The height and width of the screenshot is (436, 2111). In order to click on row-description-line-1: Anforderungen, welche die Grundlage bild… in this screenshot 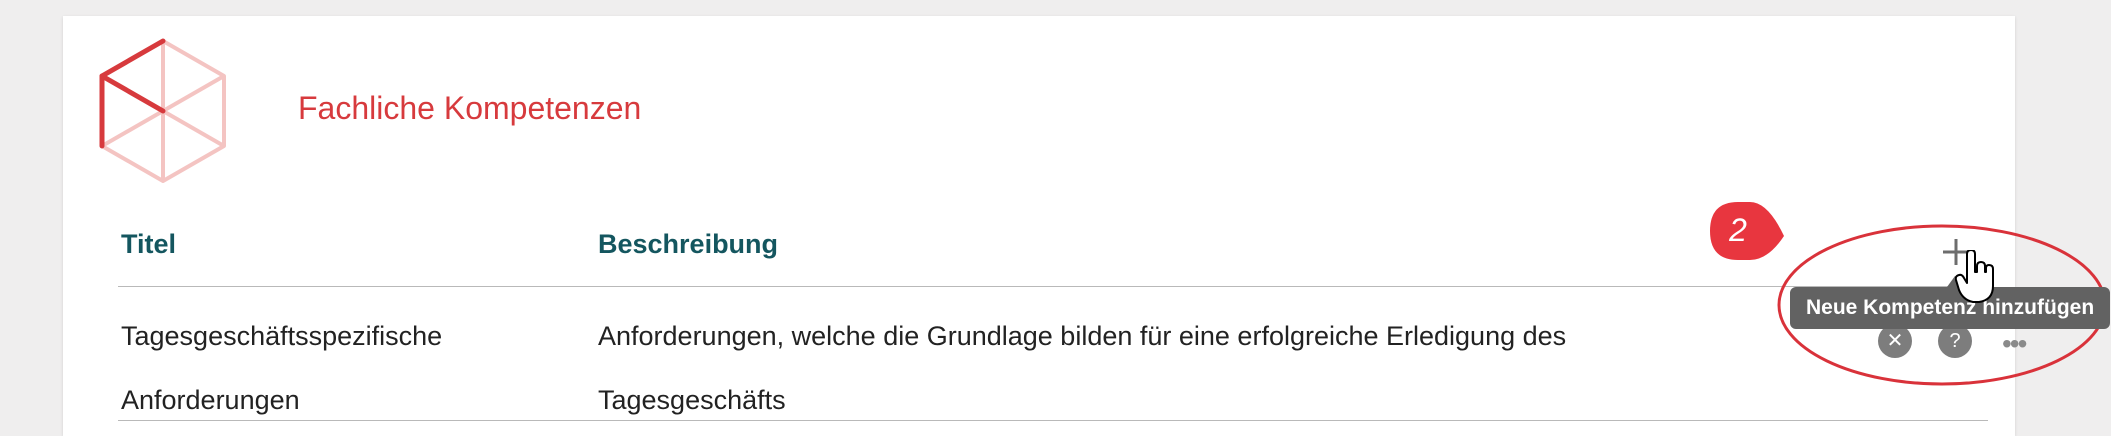, I will do `click(1082, 336)`.